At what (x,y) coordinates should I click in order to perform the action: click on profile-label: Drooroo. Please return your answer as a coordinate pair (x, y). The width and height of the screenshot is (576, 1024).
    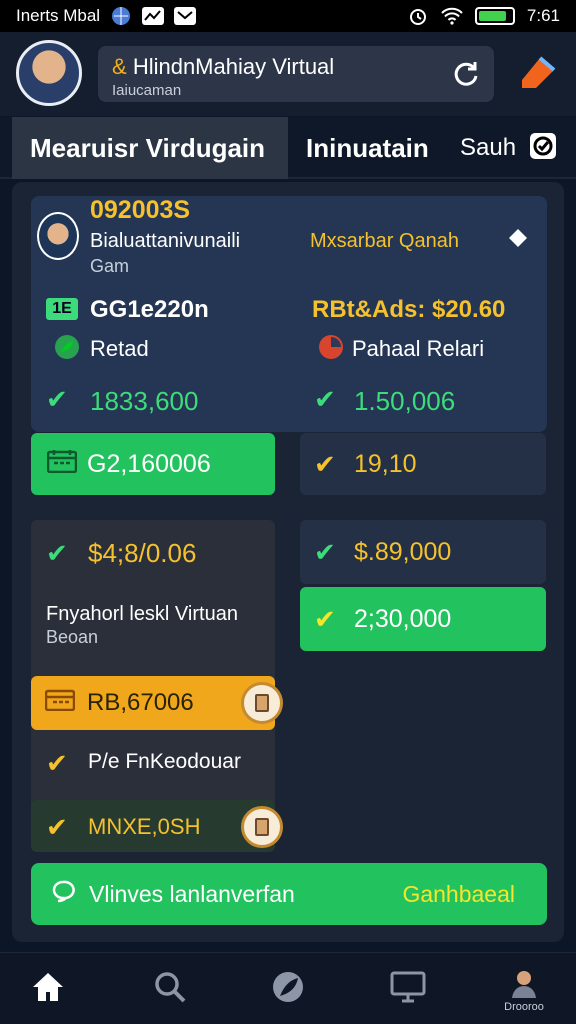
    Looking at the image, I should click on (524, 1007).